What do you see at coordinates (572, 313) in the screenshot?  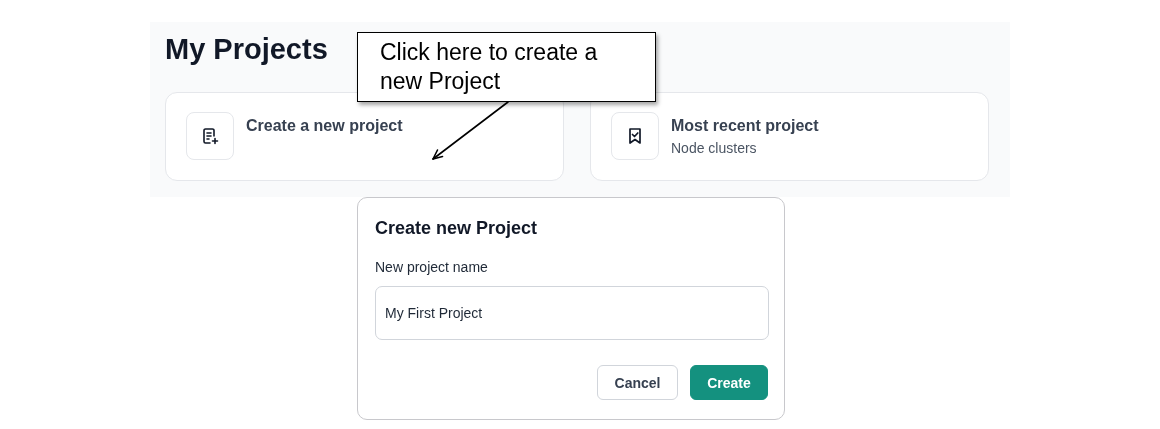 I see `project-name-field: My First Project` at bounding box center [572, 313].